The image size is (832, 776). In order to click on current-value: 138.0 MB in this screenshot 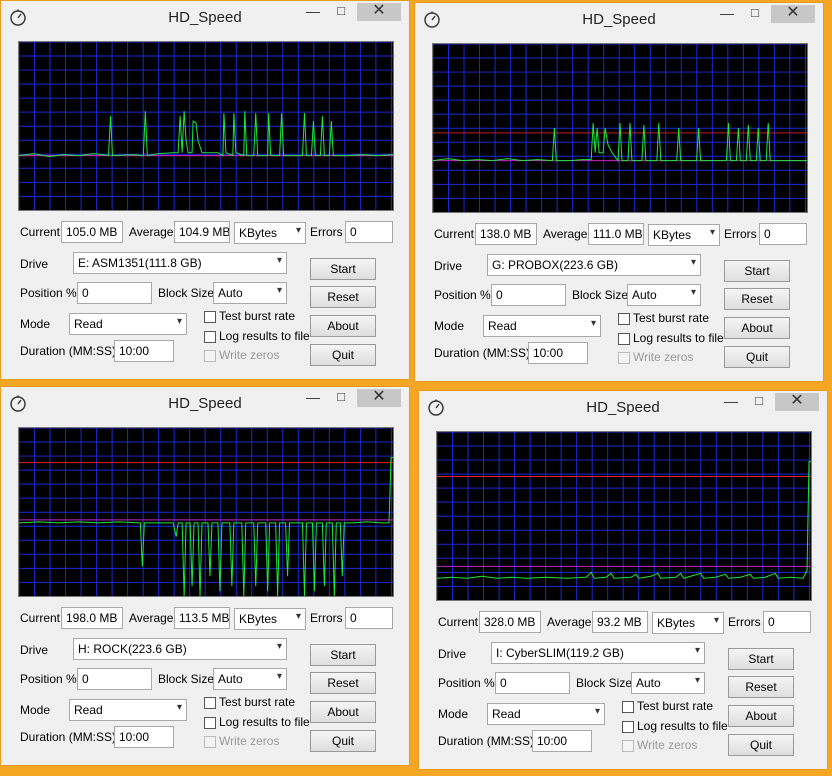, I will do `click(506, 234)`.